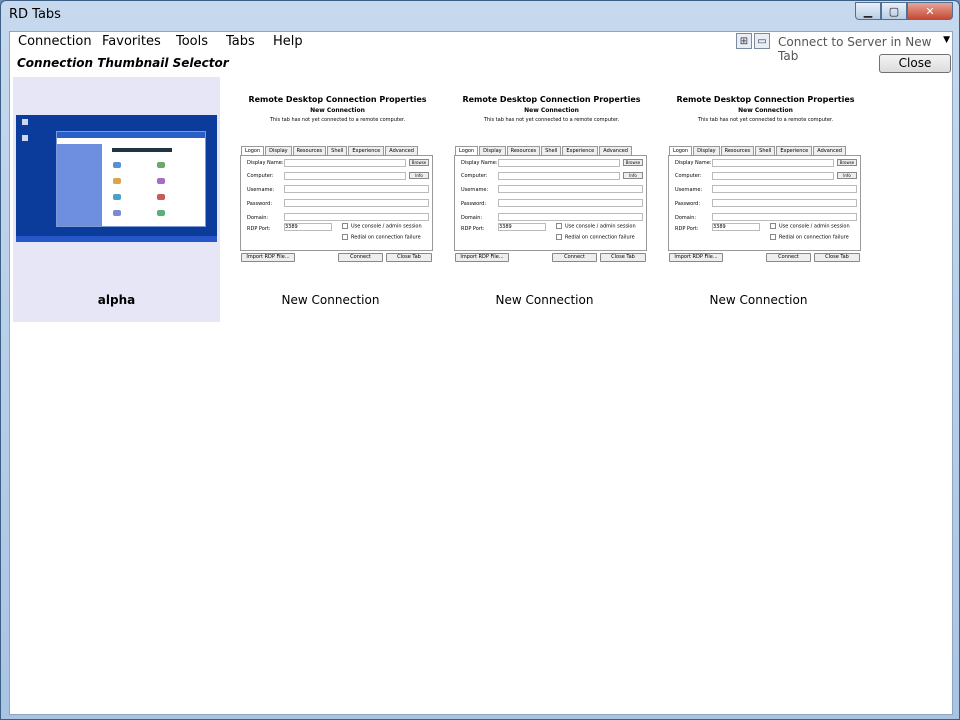 This screenshot has width=960, height=720. What do you see at coordinates (762, 41) in the screenshot?
I see `single-view-icon: ▭` at bounding box center [762, 41].